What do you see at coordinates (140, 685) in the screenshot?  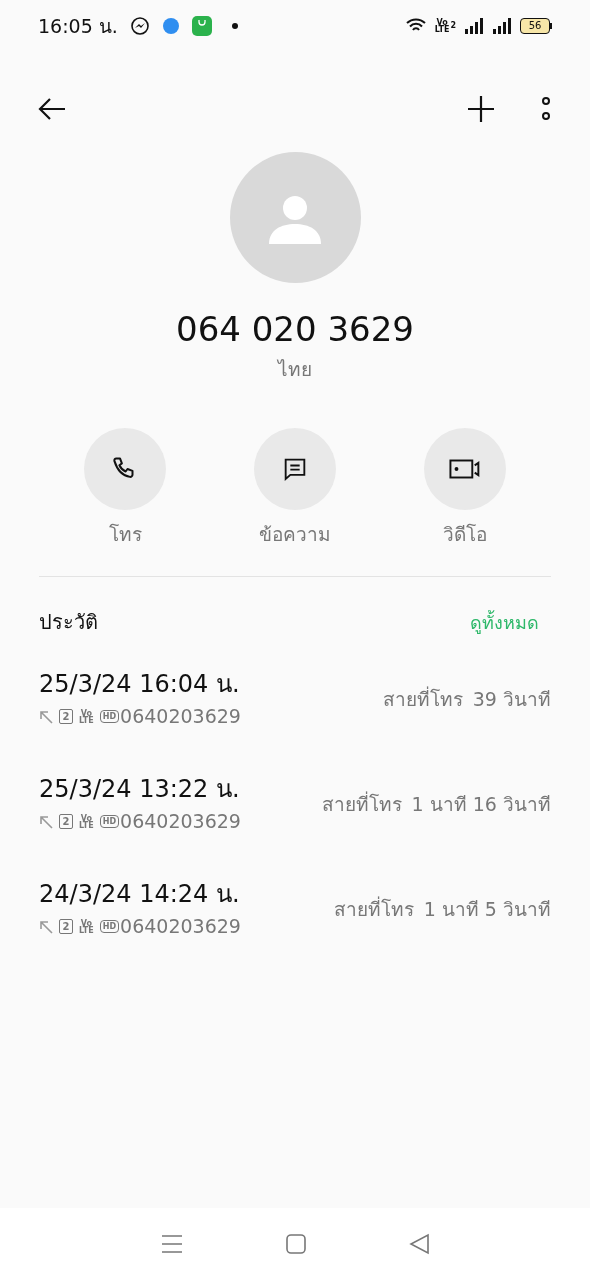 I see `call-datetime: 25/3/24 16:04 น.` at bounding box center [140, 685].